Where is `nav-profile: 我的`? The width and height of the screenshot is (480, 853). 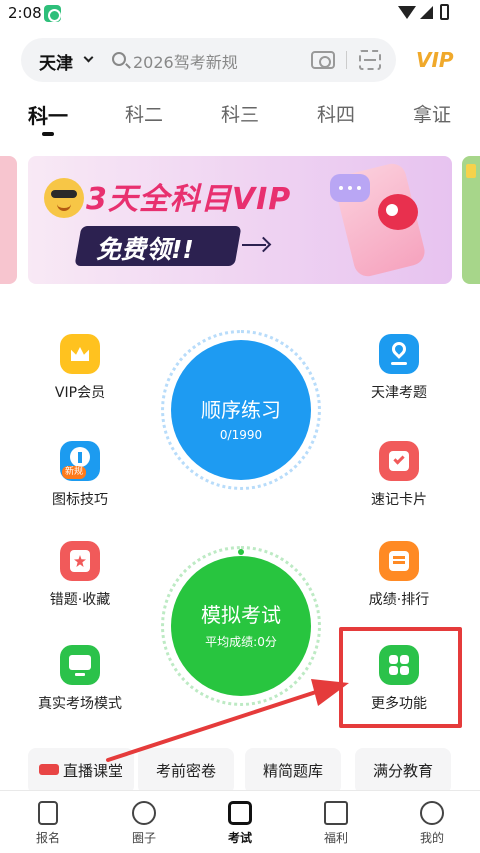 nav-profile: 我的 is located at coordinates (432, 822).